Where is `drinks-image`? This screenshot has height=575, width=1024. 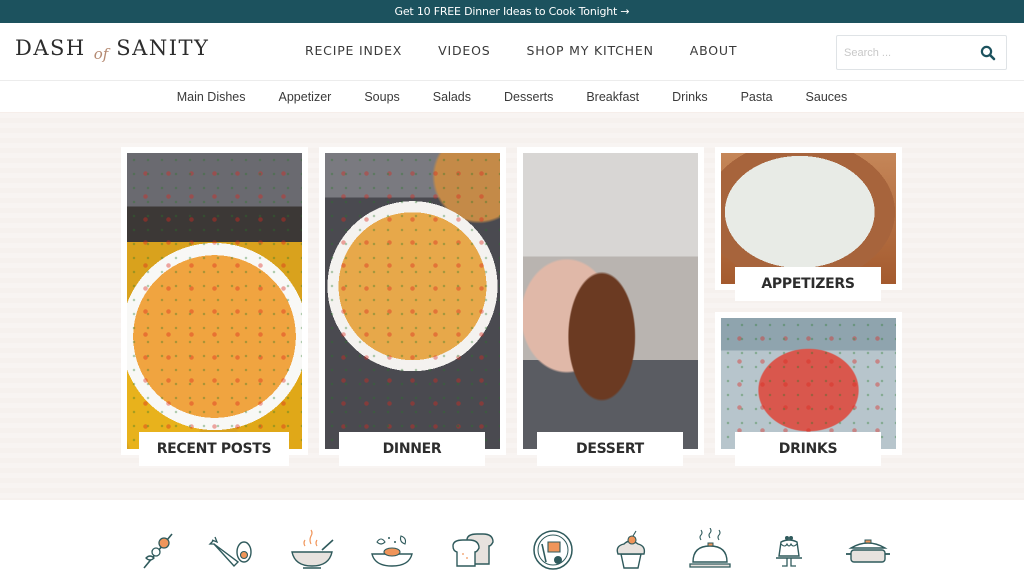
drinks-image is located at coordinates (808, 383).